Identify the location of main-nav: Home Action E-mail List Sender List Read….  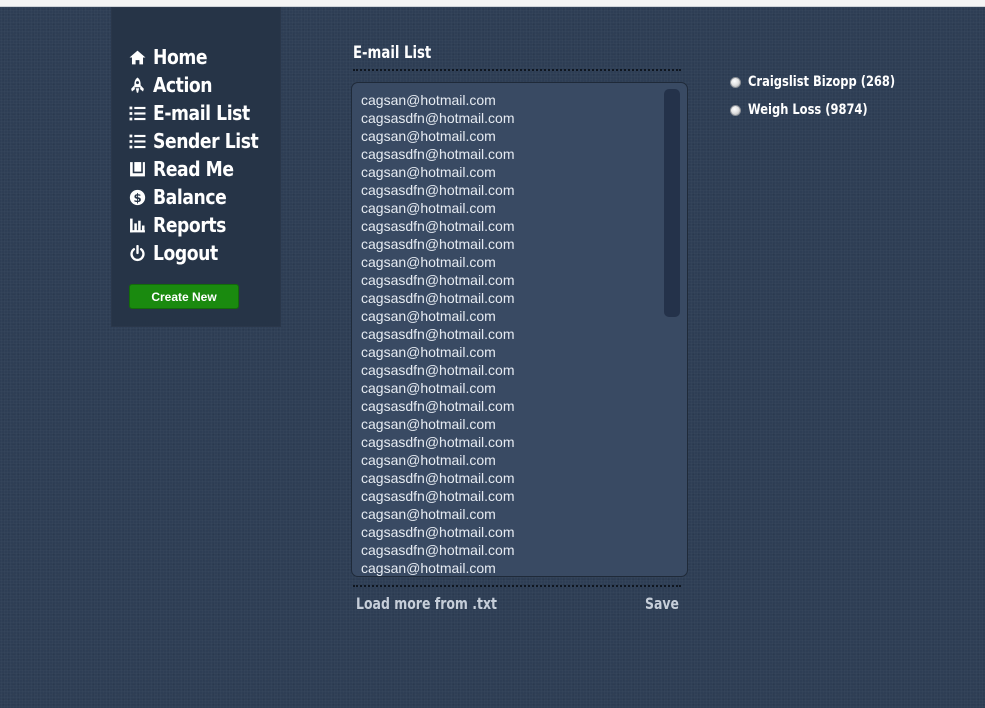
(201, 155).